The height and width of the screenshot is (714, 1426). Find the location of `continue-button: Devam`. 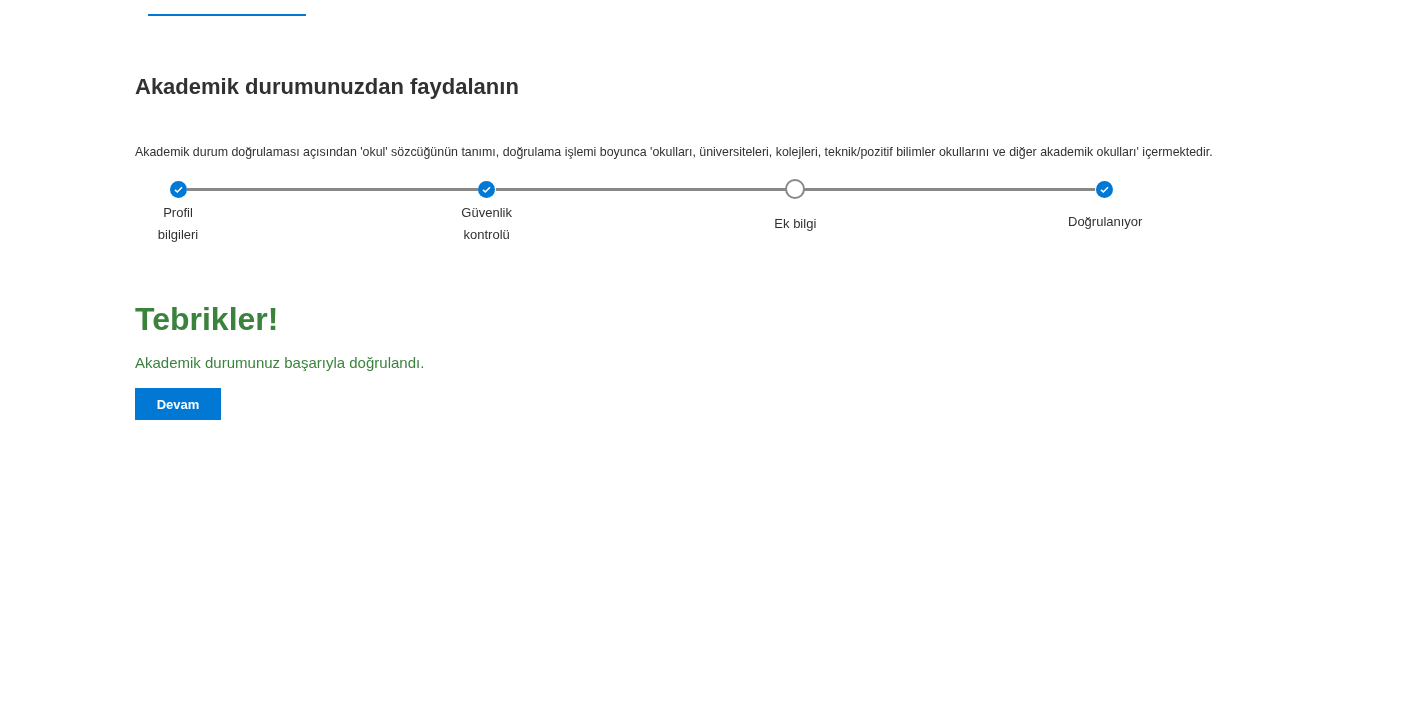

continue-button: Devam is located at coordinates (178, 404).